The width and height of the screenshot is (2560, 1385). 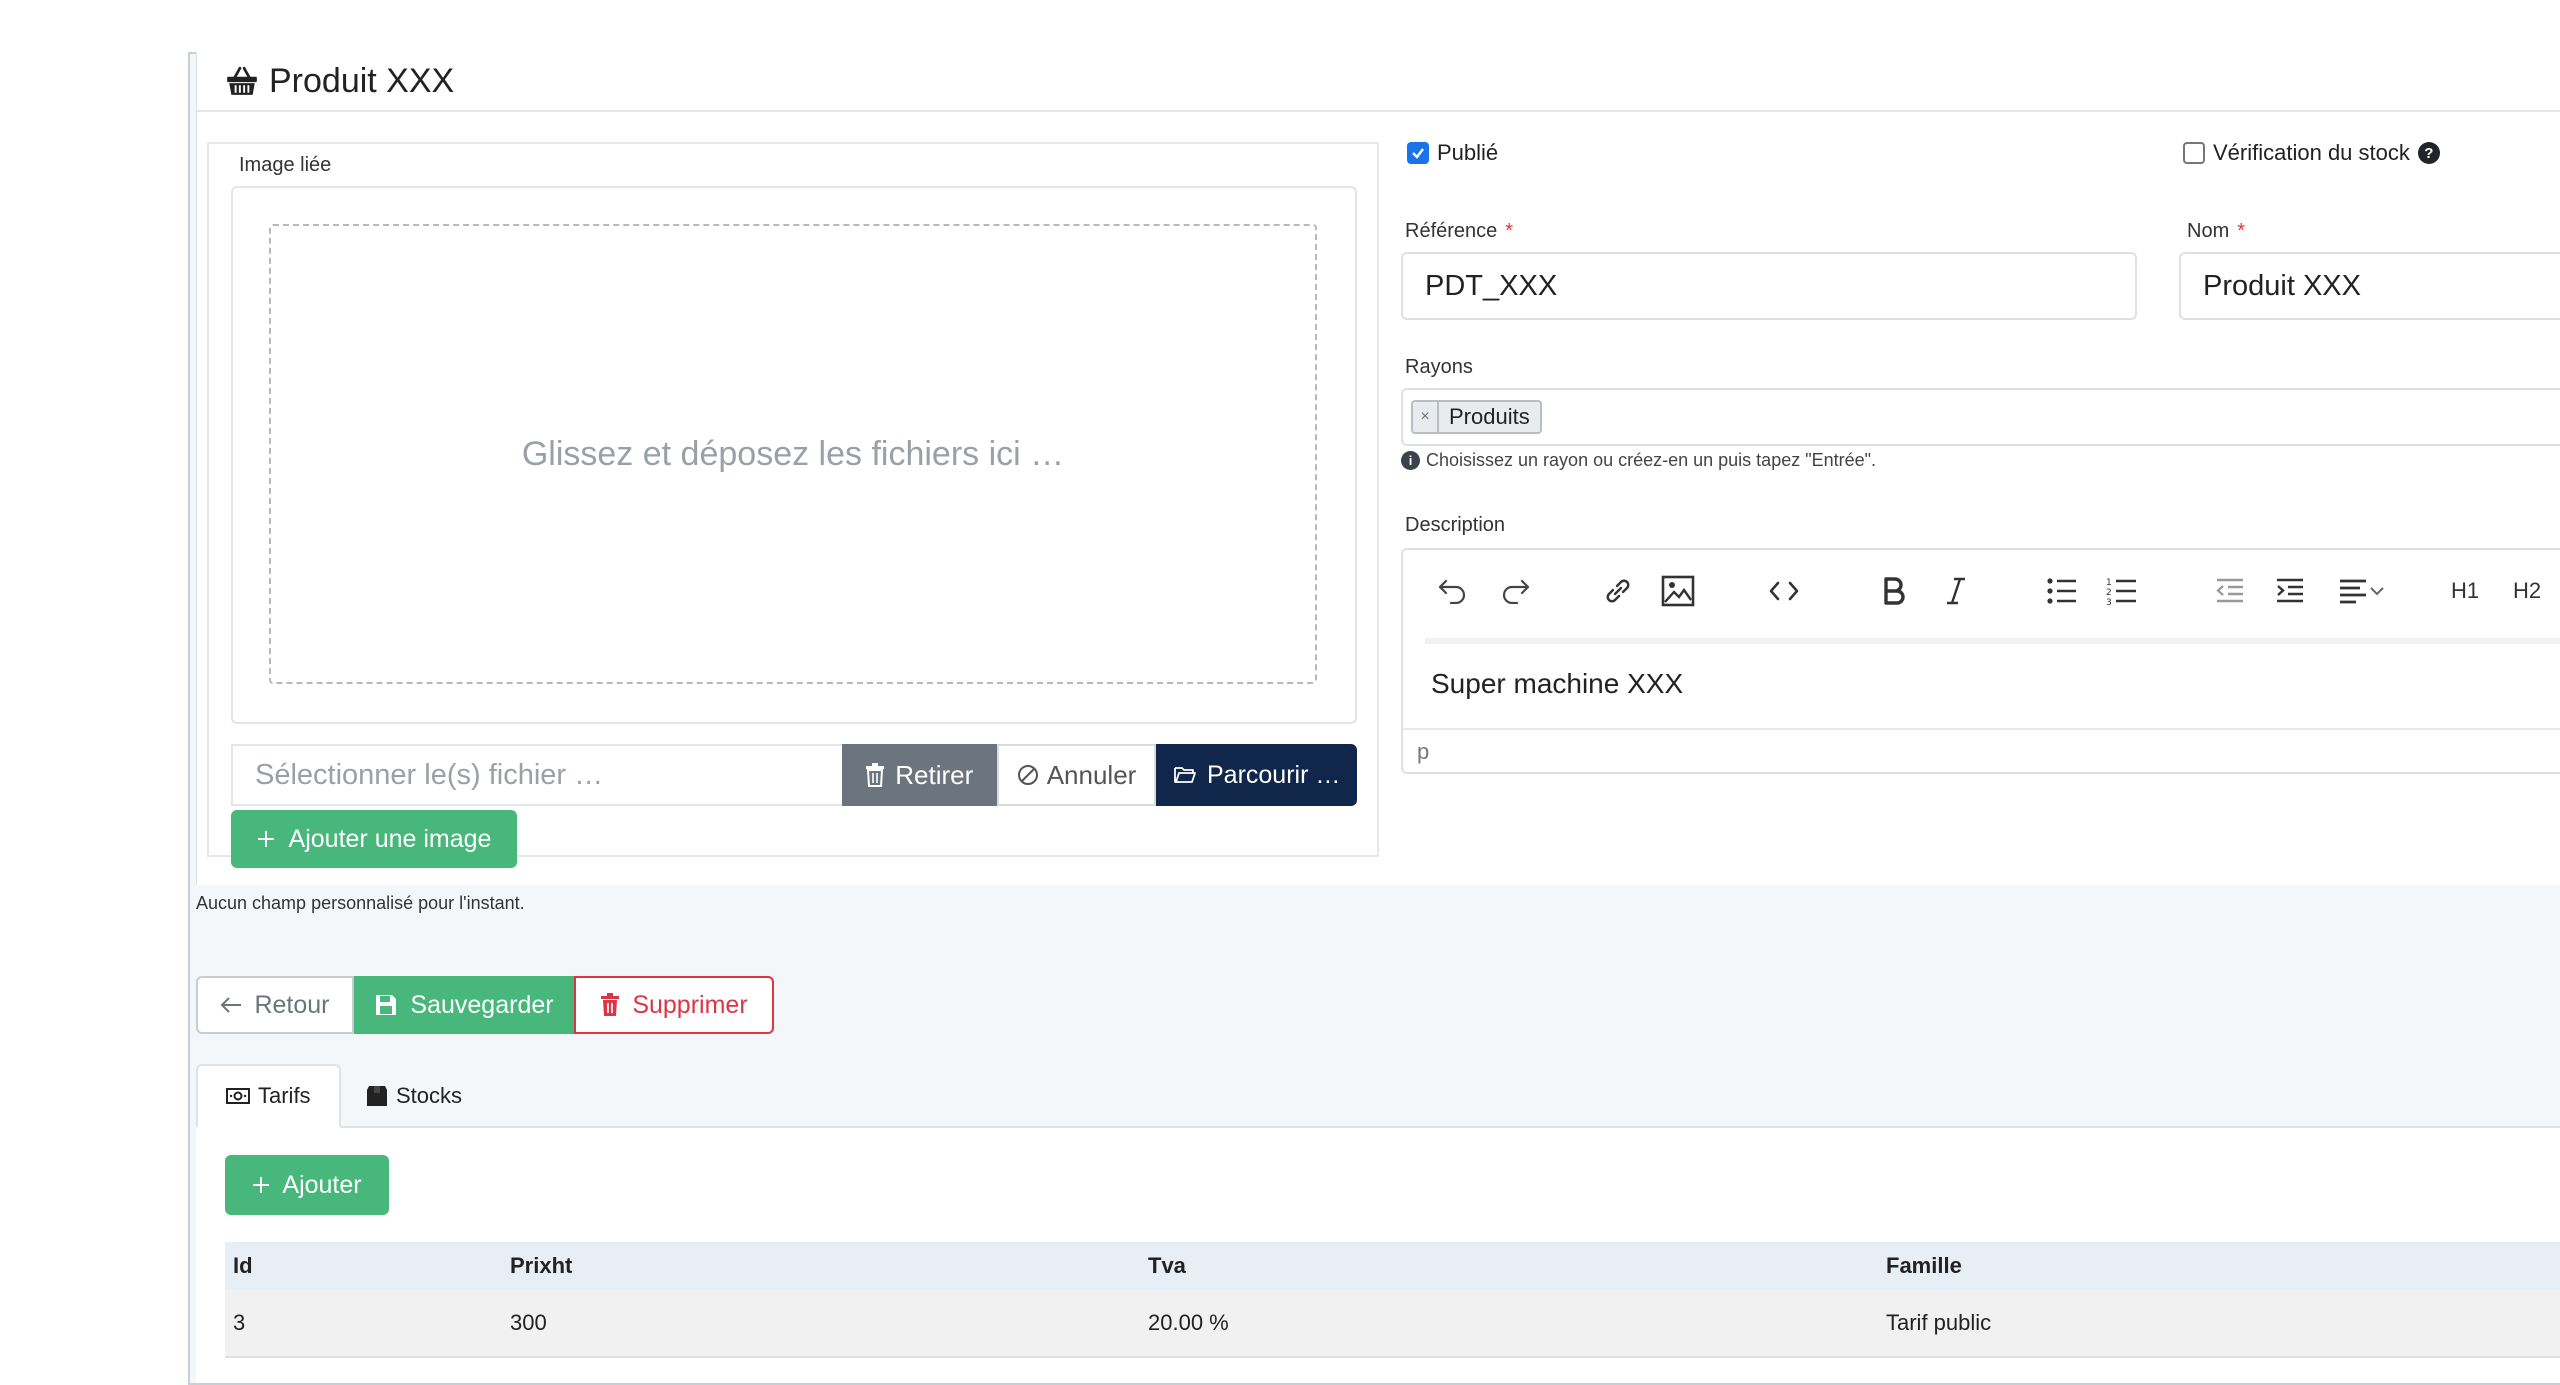 What do you see at coordinates (2109, 593) in the screenshot?
I see `svg-text: 2` at bounding box center [2109, 593].